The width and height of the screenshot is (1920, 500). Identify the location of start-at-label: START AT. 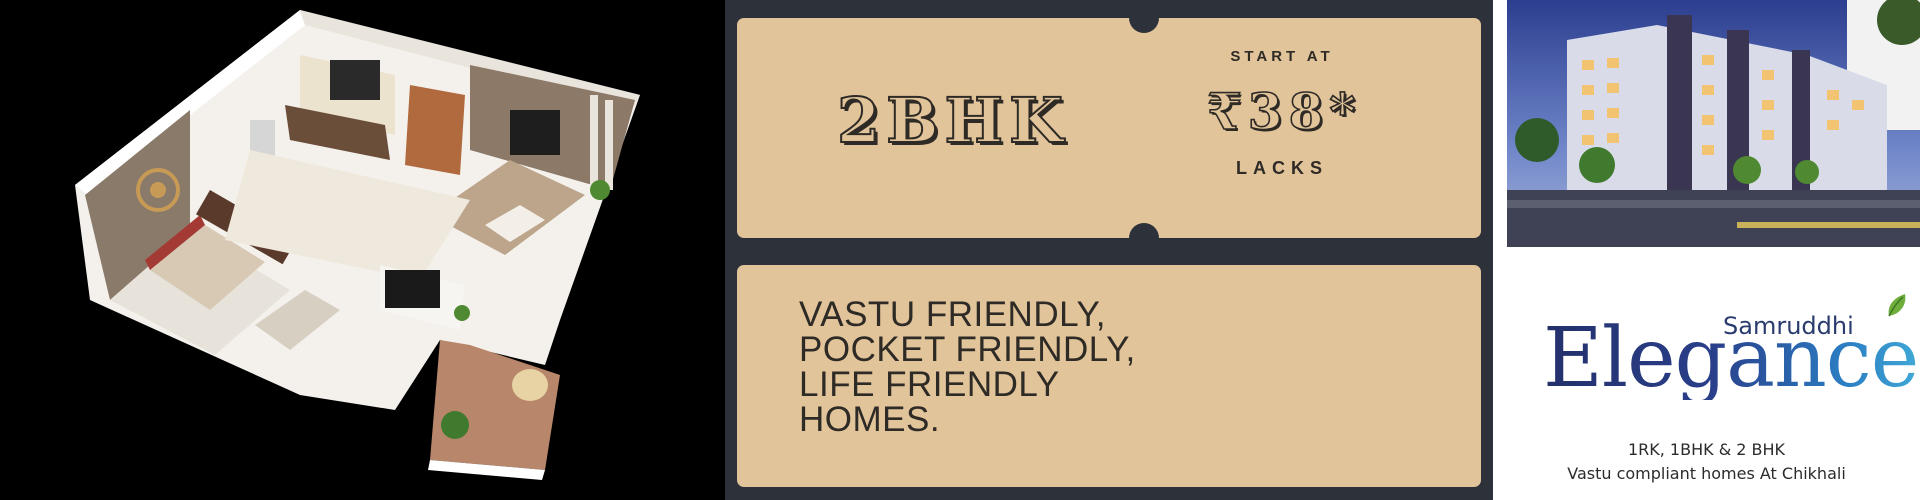
(1282, 56).